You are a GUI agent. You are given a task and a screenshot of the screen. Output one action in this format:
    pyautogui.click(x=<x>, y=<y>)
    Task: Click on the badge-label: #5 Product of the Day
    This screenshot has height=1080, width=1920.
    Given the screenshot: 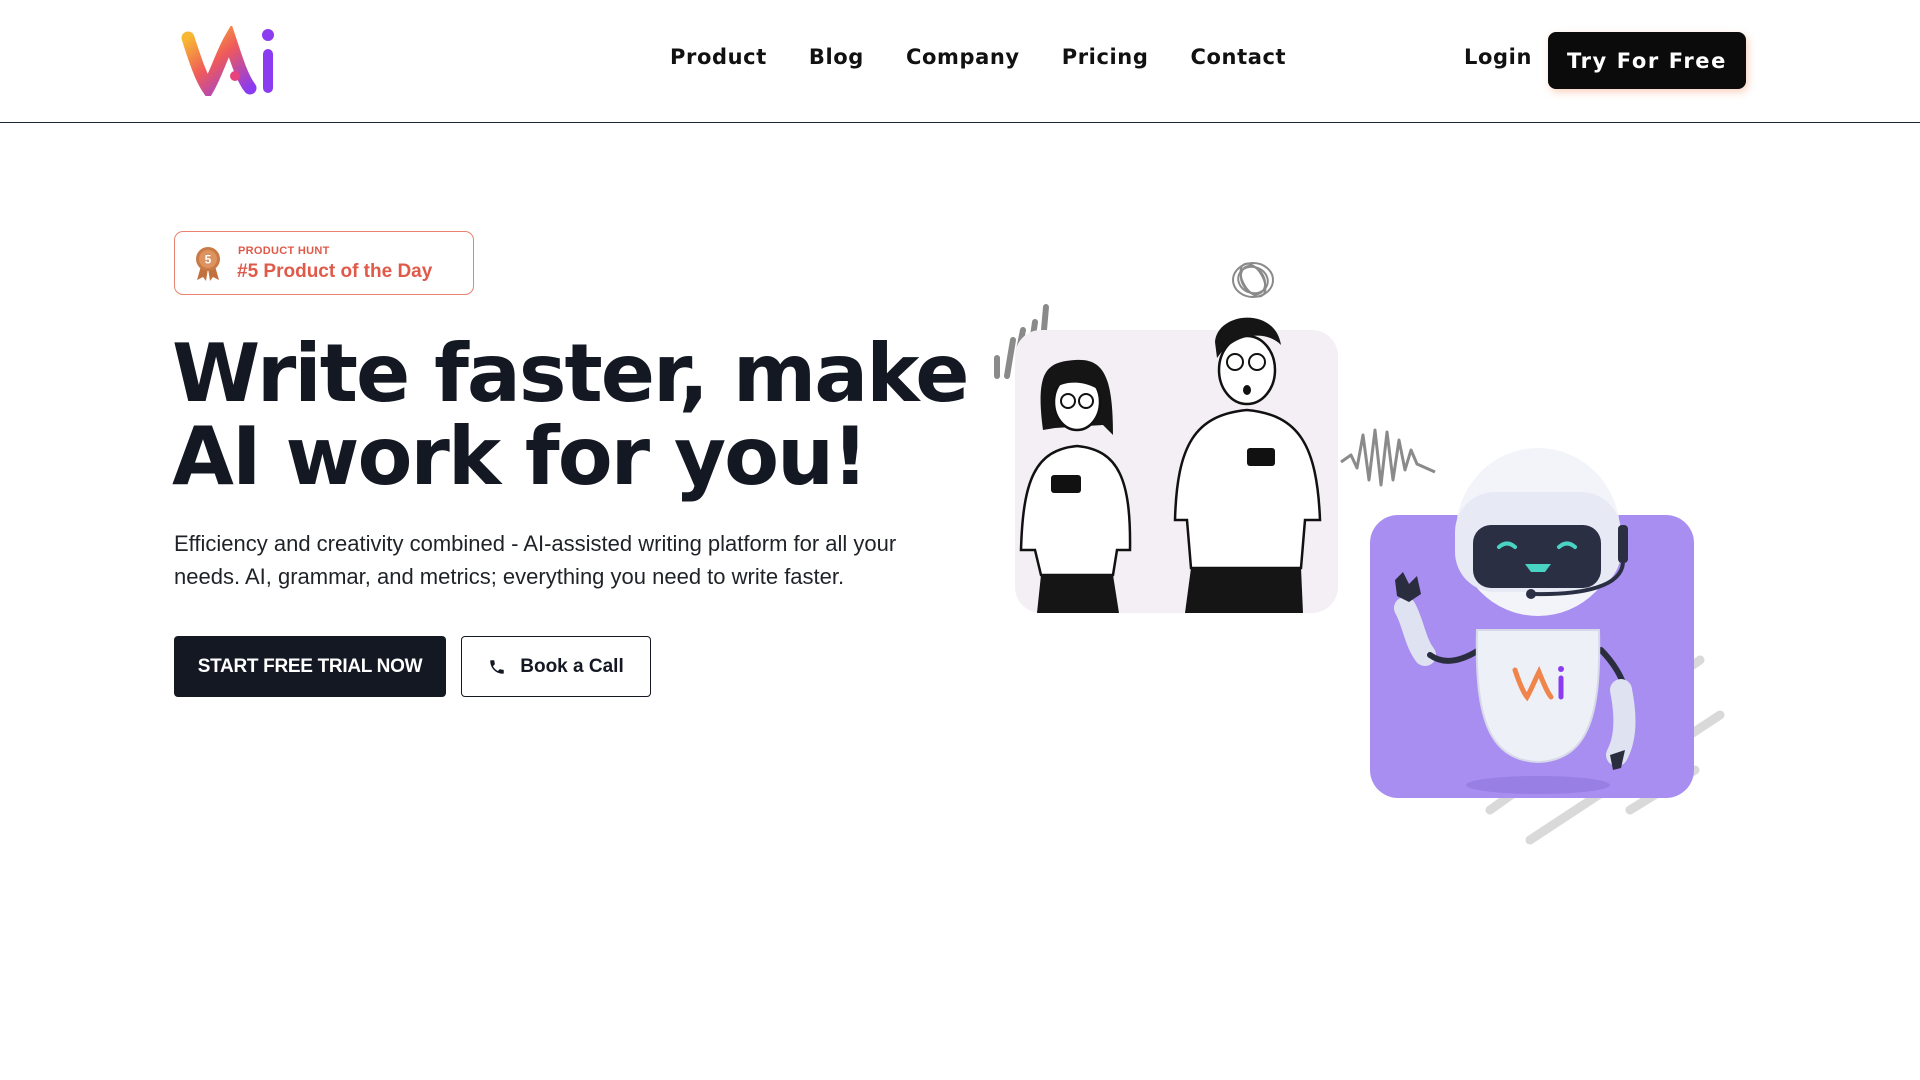 What is the action you would take?
    pyautogui.click(x=335, y=271)
    